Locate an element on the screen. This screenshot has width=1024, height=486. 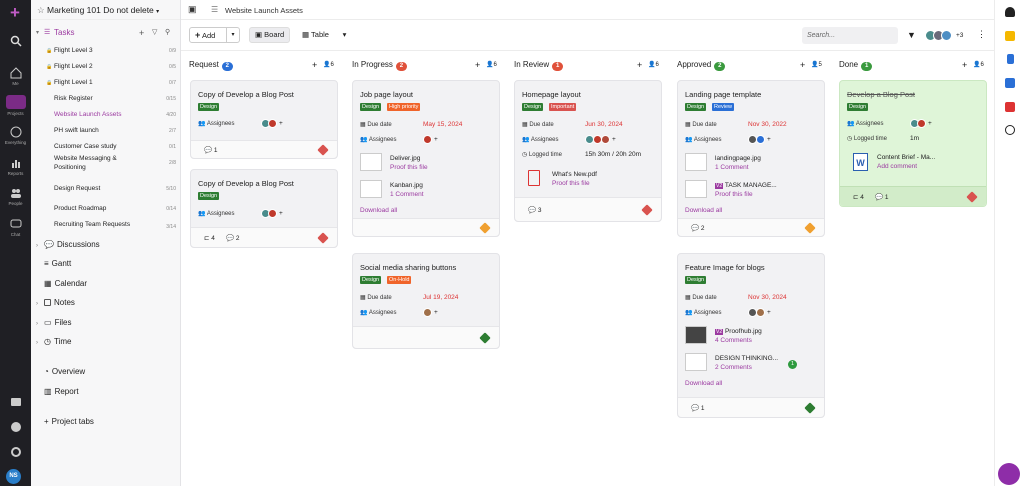
pdf-file-icon is located at coordinates (534, 178).